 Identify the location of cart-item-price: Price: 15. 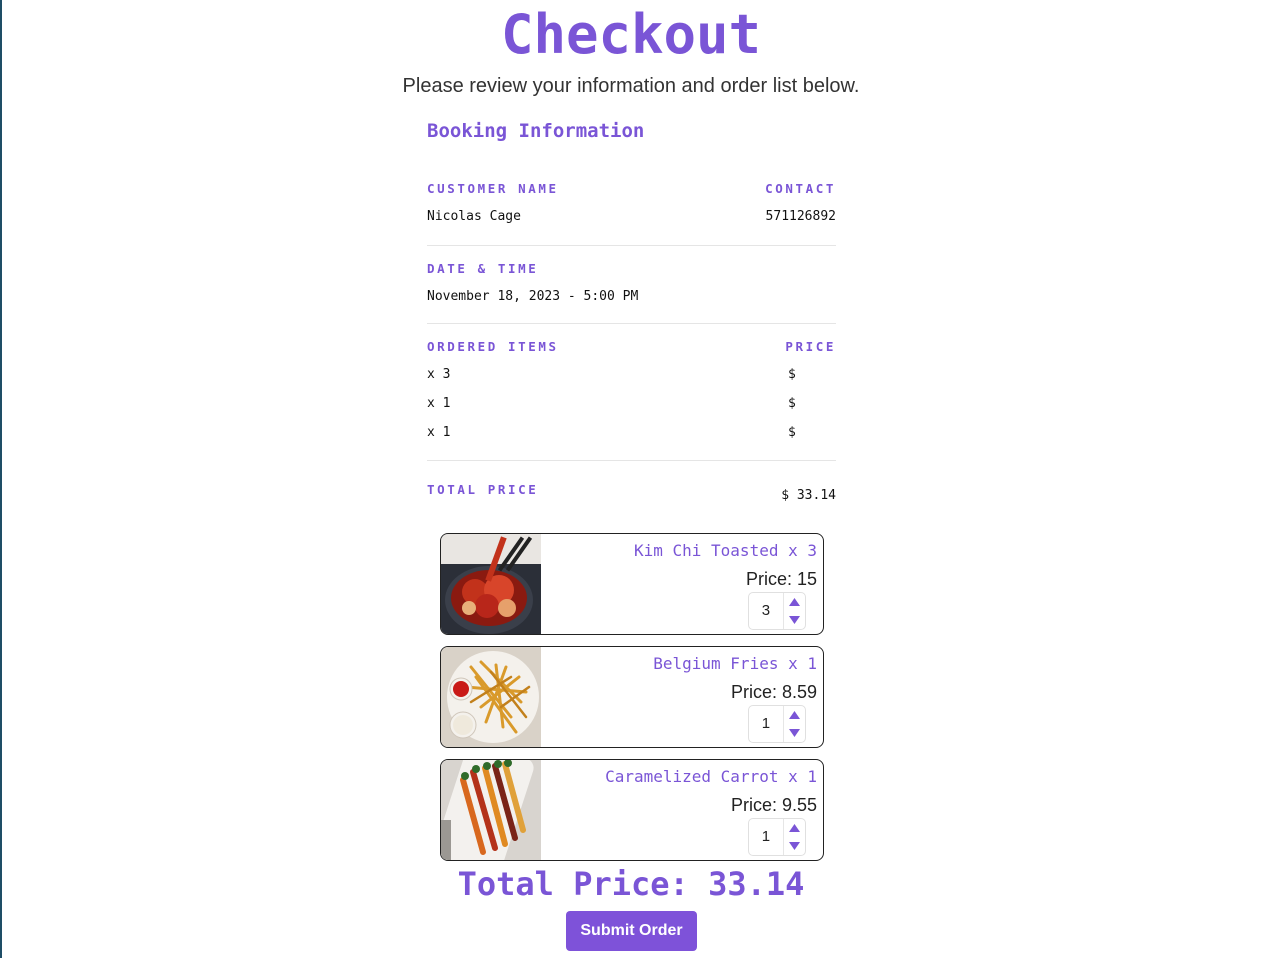
(781, 579).